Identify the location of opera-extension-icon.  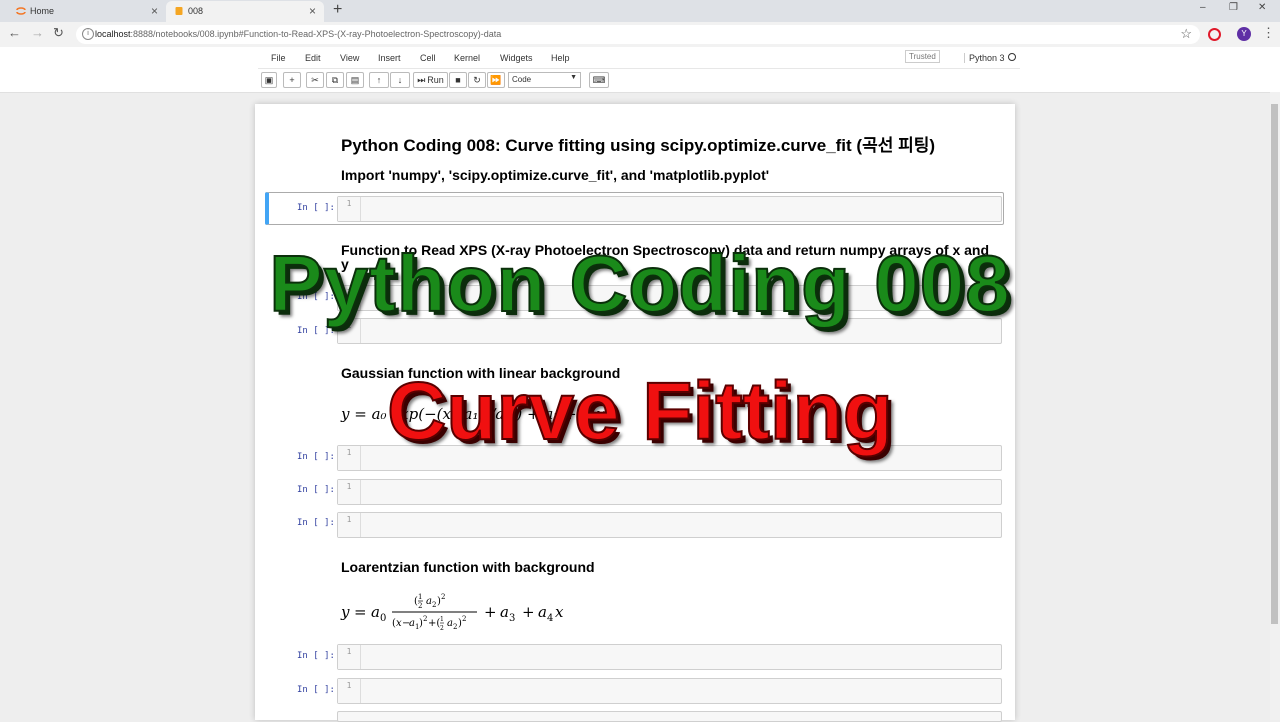
(1214, 34).